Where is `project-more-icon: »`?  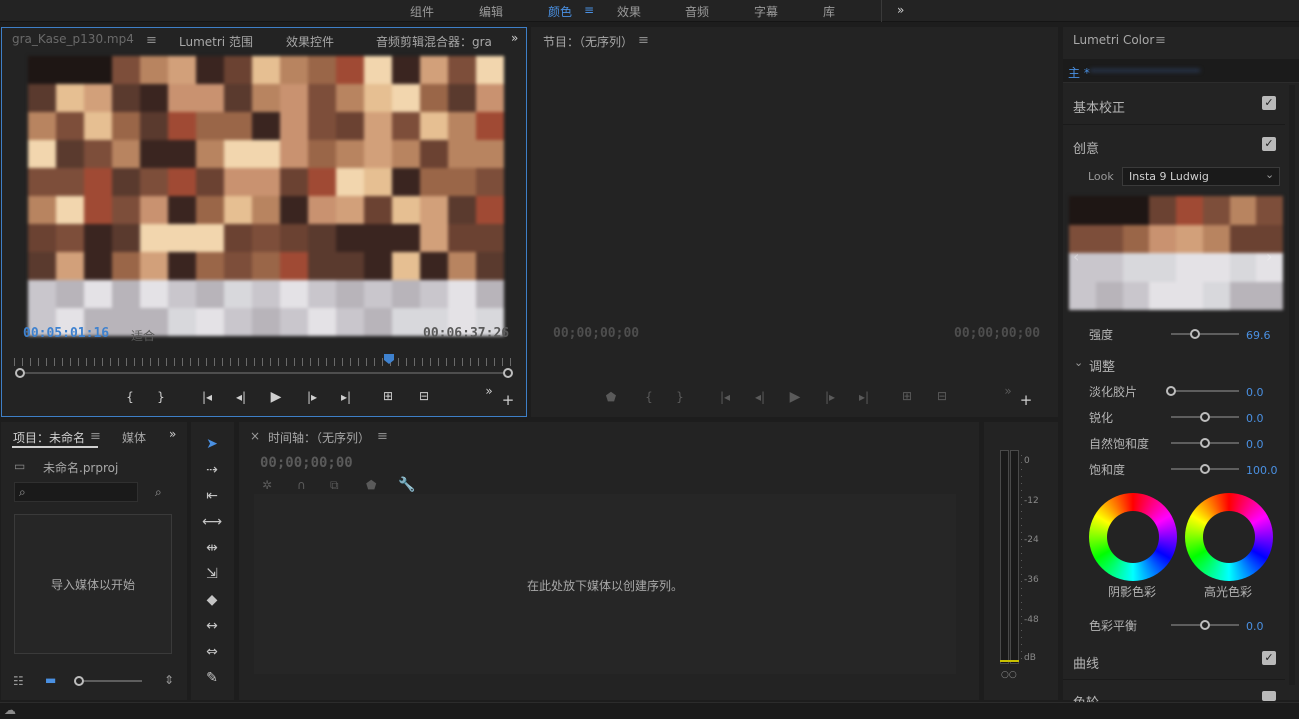
project-more-icon: » is located at coordinates (172, 434).